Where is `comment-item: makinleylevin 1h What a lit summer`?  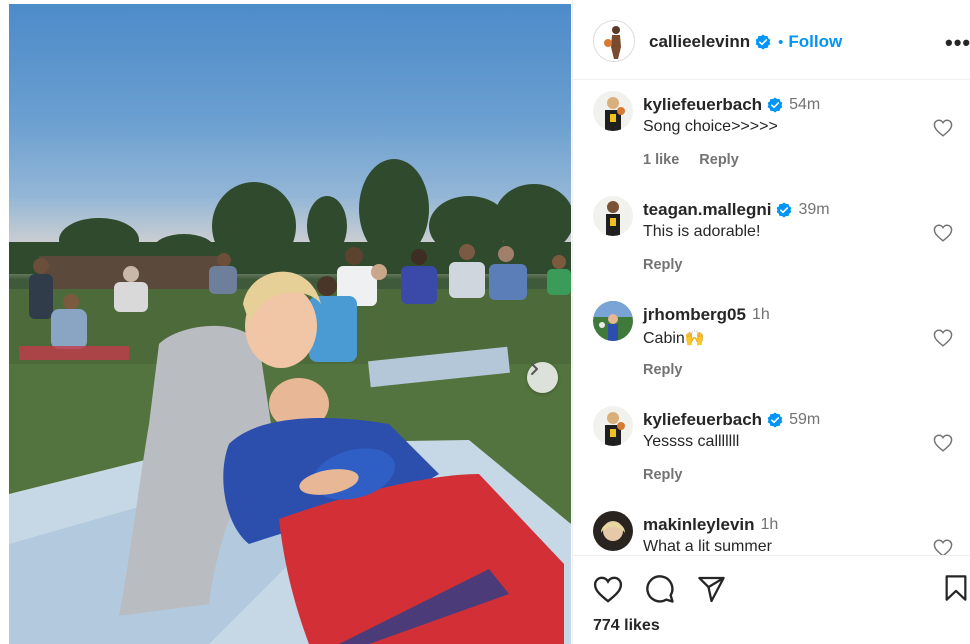 comment-item: makinleylevin 1h What a lit summer is located at coordinates (771, 528).